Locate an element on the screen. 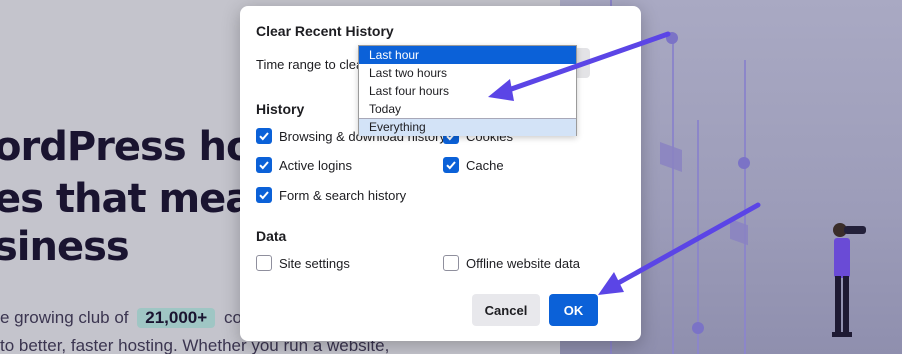 This screenshot has height=354, width=902. history-heading: History is located at coordinates (280, 109).